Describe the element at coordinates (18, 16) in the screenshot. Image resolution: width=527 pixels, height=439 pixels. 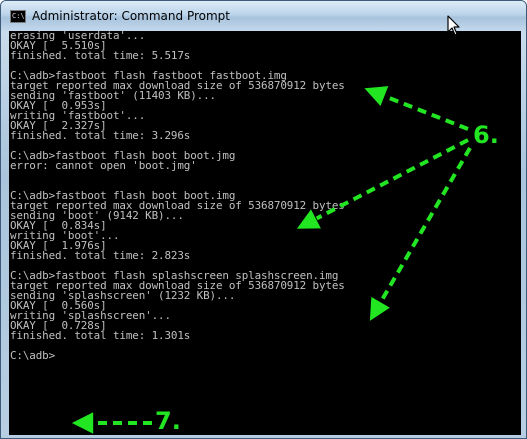
I see `command-prompt-icon: C:\` at that location.